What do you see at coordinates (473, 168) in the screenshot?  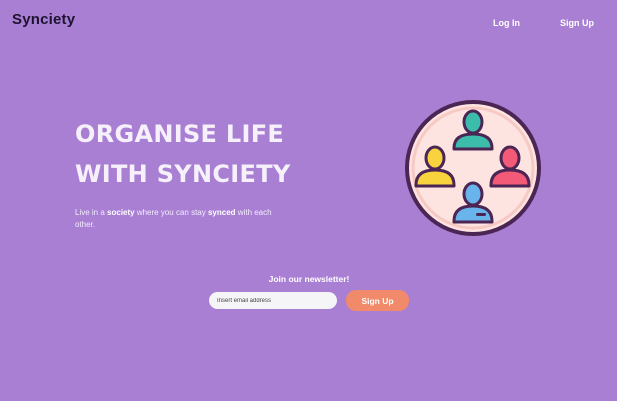 I see `community-people-icon` at bounding box center [473, 168].